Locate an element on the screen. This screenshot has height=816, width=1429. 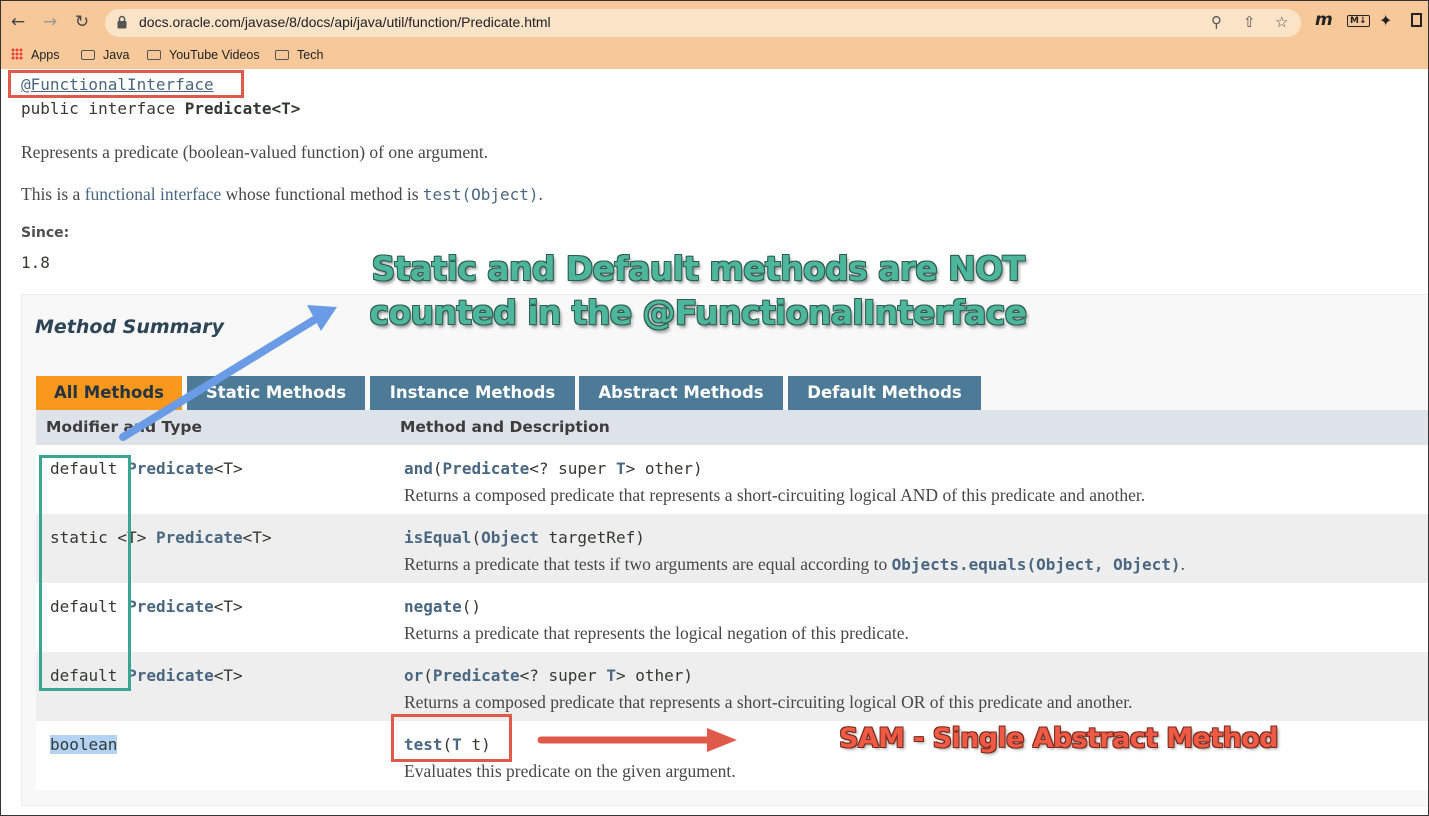
tab-static-methods: Static Methods is located at coordinates (276, 393).